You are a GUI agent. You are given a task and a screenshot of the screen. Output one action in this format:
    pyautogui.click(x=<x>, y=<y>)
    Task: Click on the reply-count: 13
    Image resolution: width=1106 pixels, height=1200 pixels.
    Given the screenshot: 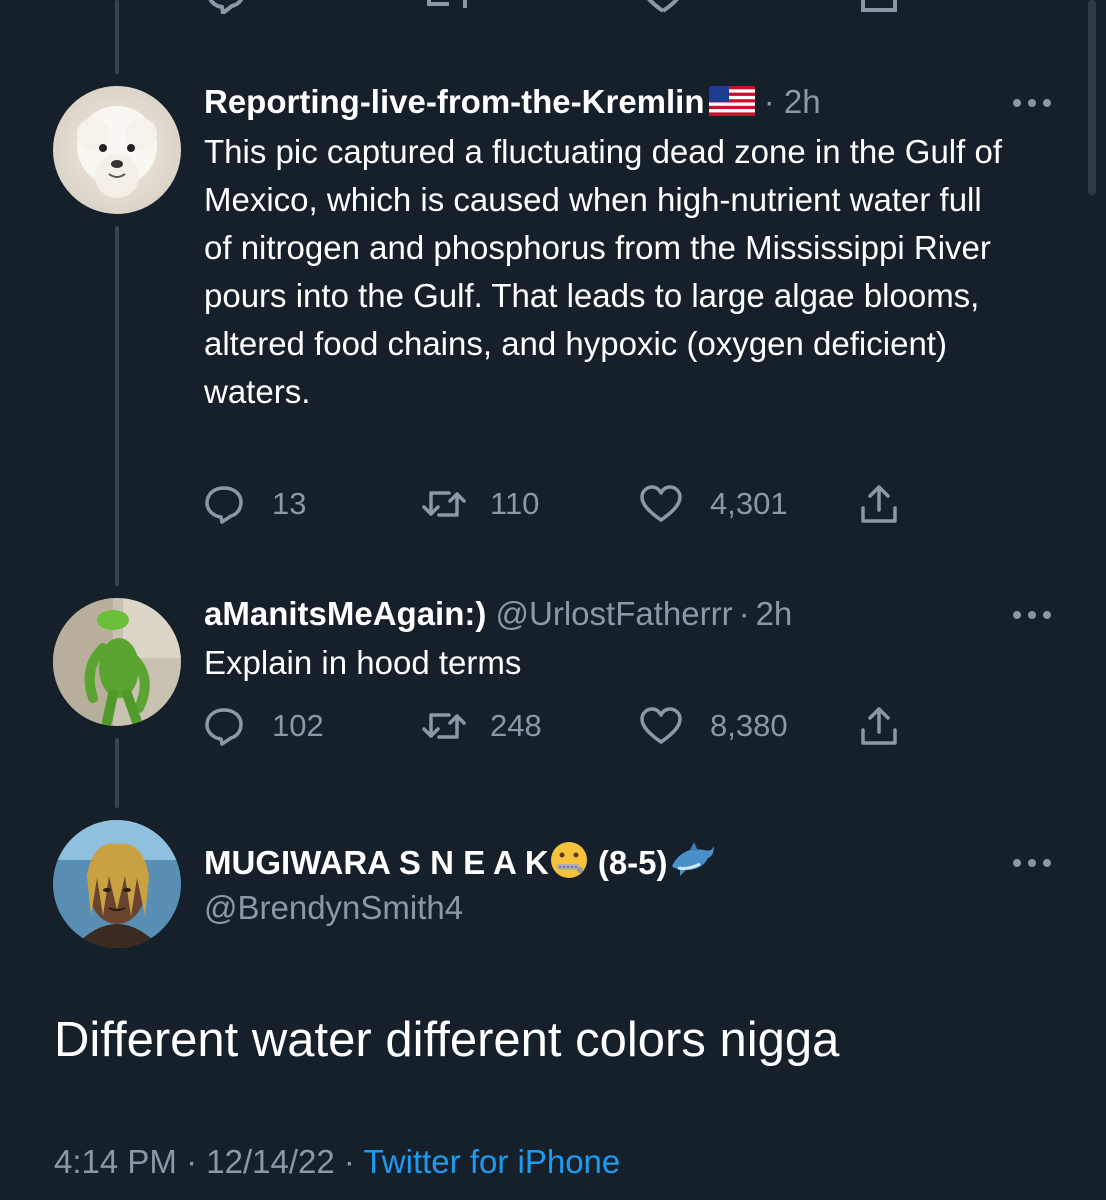 What is the action you would take?
    pyautogui.click(x=289, y=503)
    